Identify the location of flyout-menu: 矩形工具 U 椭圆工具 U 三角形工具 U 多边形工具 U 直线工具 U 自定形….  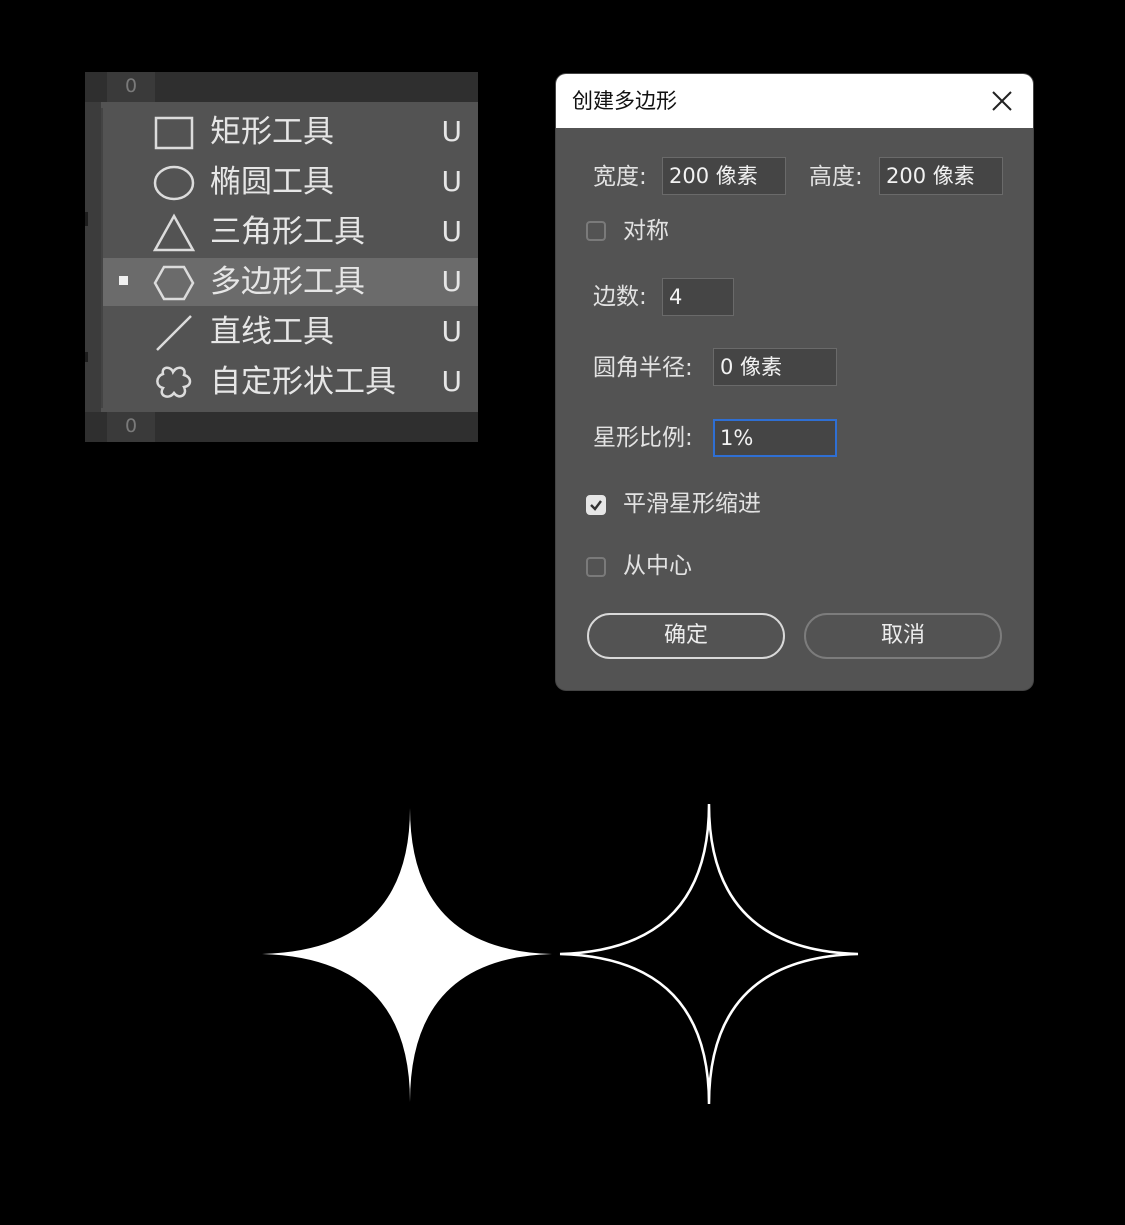
(289, 258).